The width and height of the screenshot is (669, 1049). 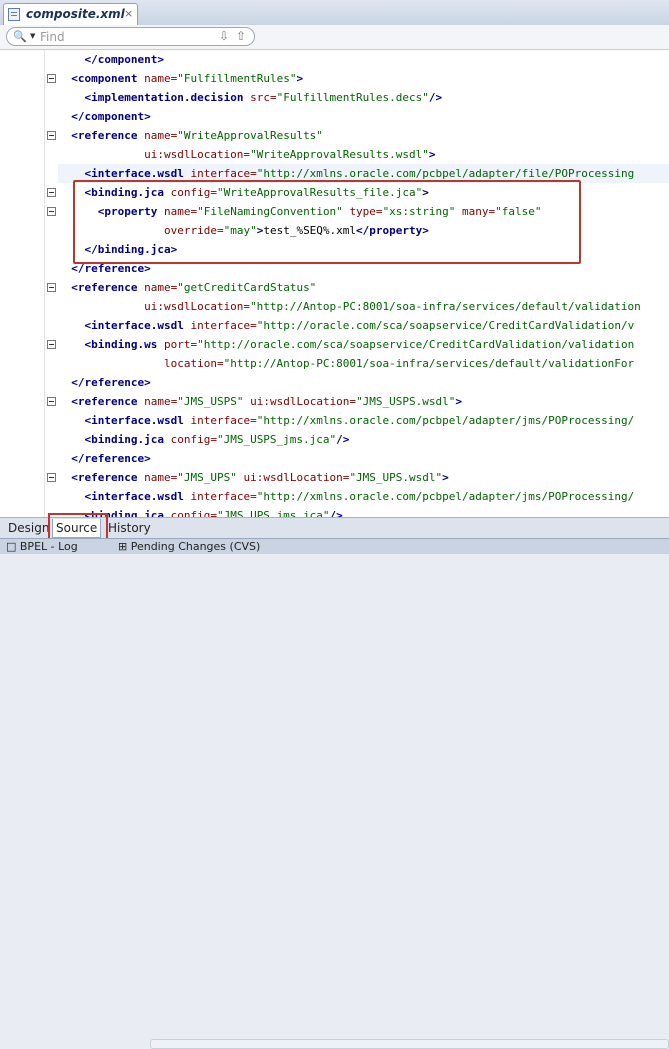 I want to click on line-gutter, so click(x=22, y=283).